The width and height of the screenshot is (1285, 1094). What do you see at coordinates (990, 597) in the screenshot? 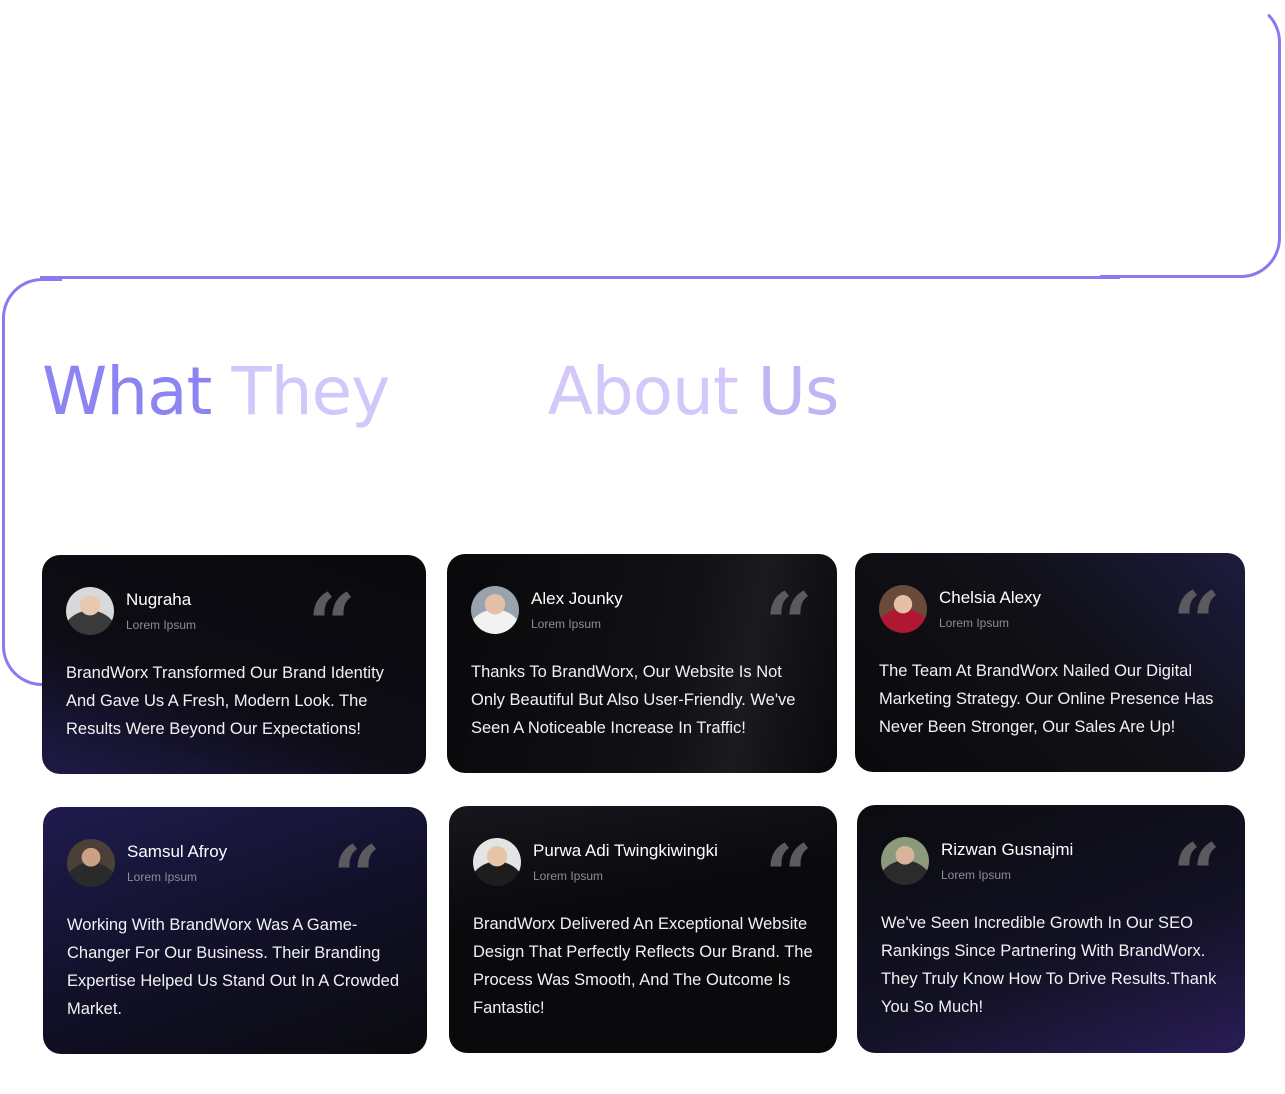
I see `testimonial-name: Chelsia Alexy` at bounding box center [990, 597].